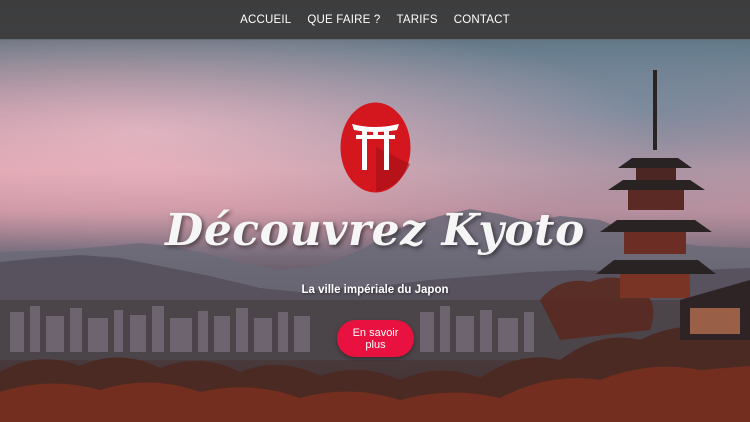 The image size is (750, 422). I want to click on main-navigation: ACCUEIL QUE FAIRE ? TARIFS CONTACT, so click(375, 19).